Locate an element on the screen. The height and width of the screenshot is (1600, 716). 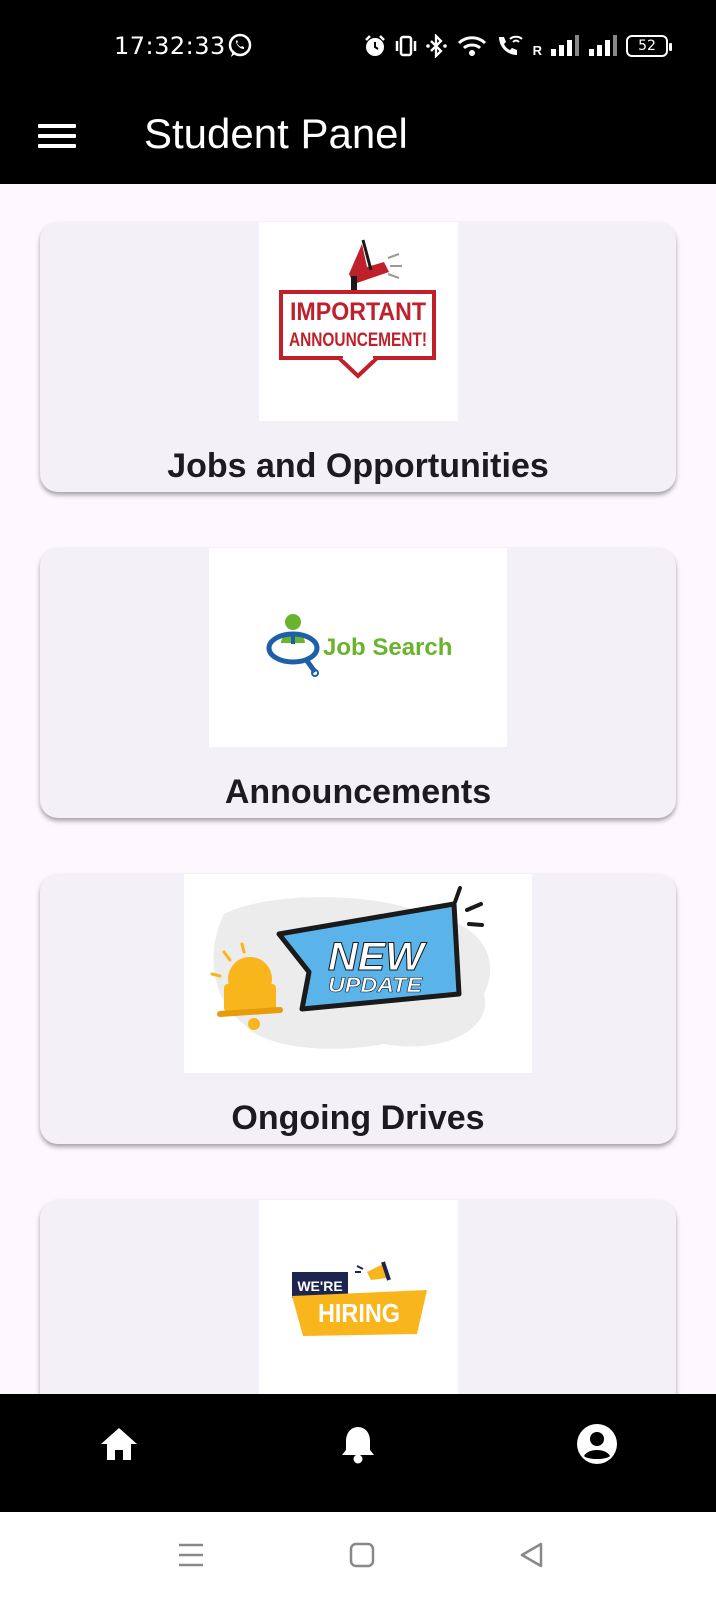
status-time: 17:32:33 is located at coordinates (170, 46).